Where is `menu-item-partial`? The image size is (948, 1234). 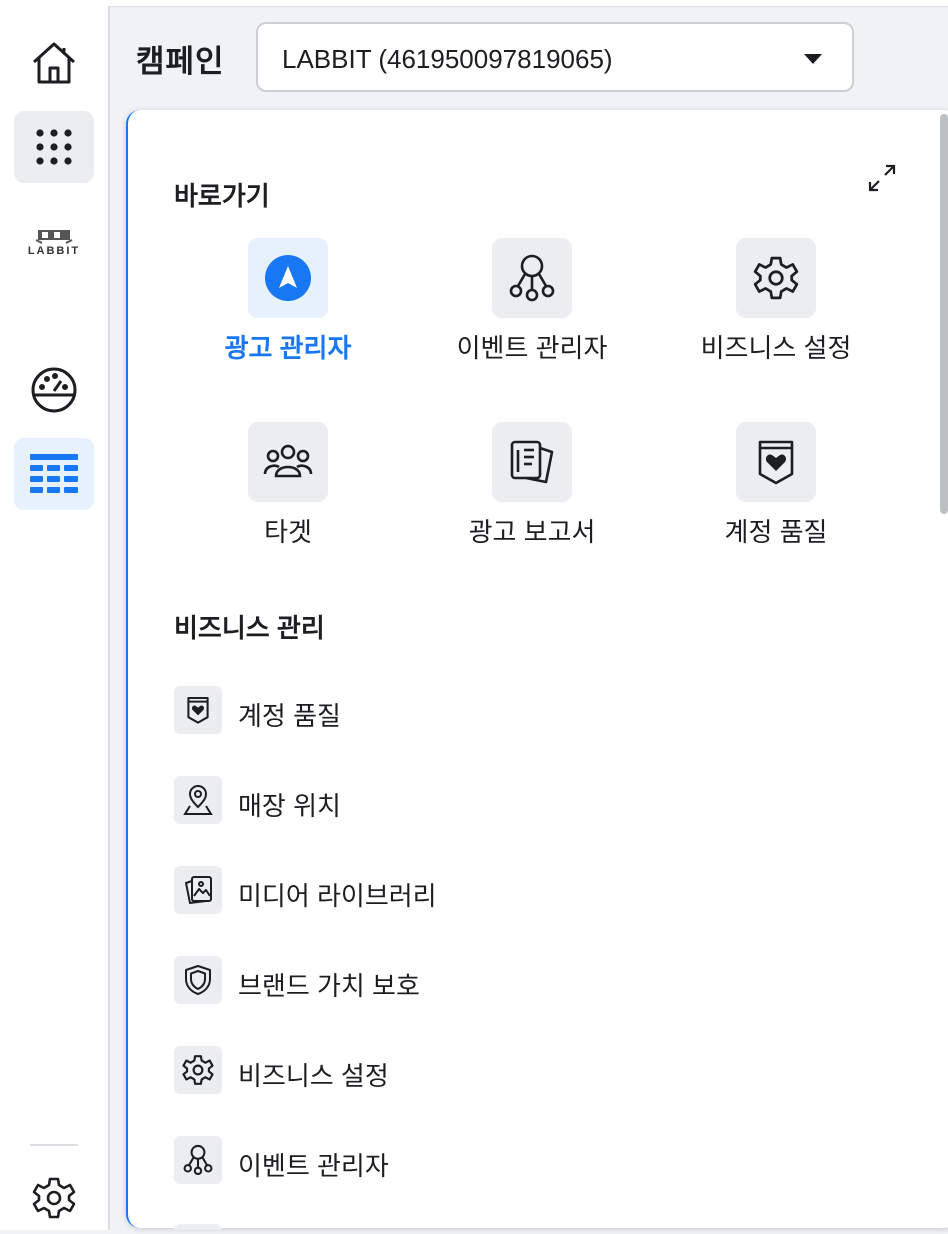 menu-item-partial is located at coordinates (198, 1227).